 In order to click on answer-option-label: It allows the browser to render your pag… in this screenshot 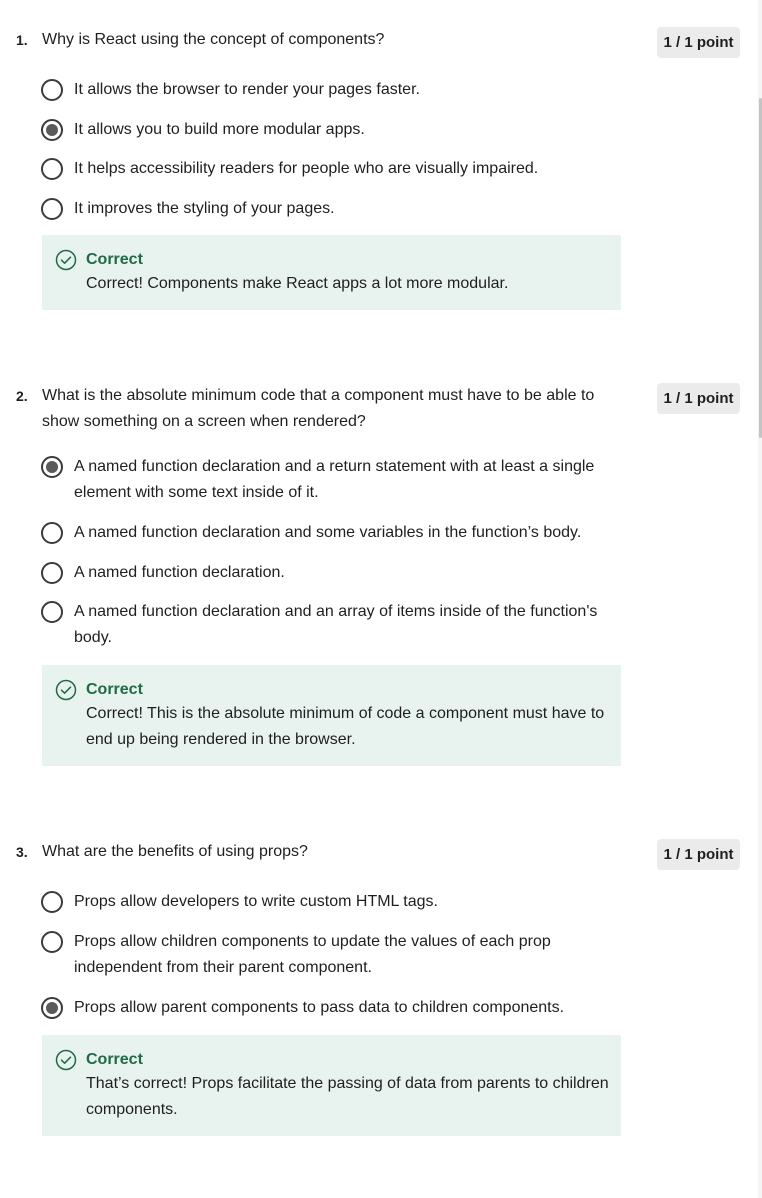, I will do `click(247, 89)`.